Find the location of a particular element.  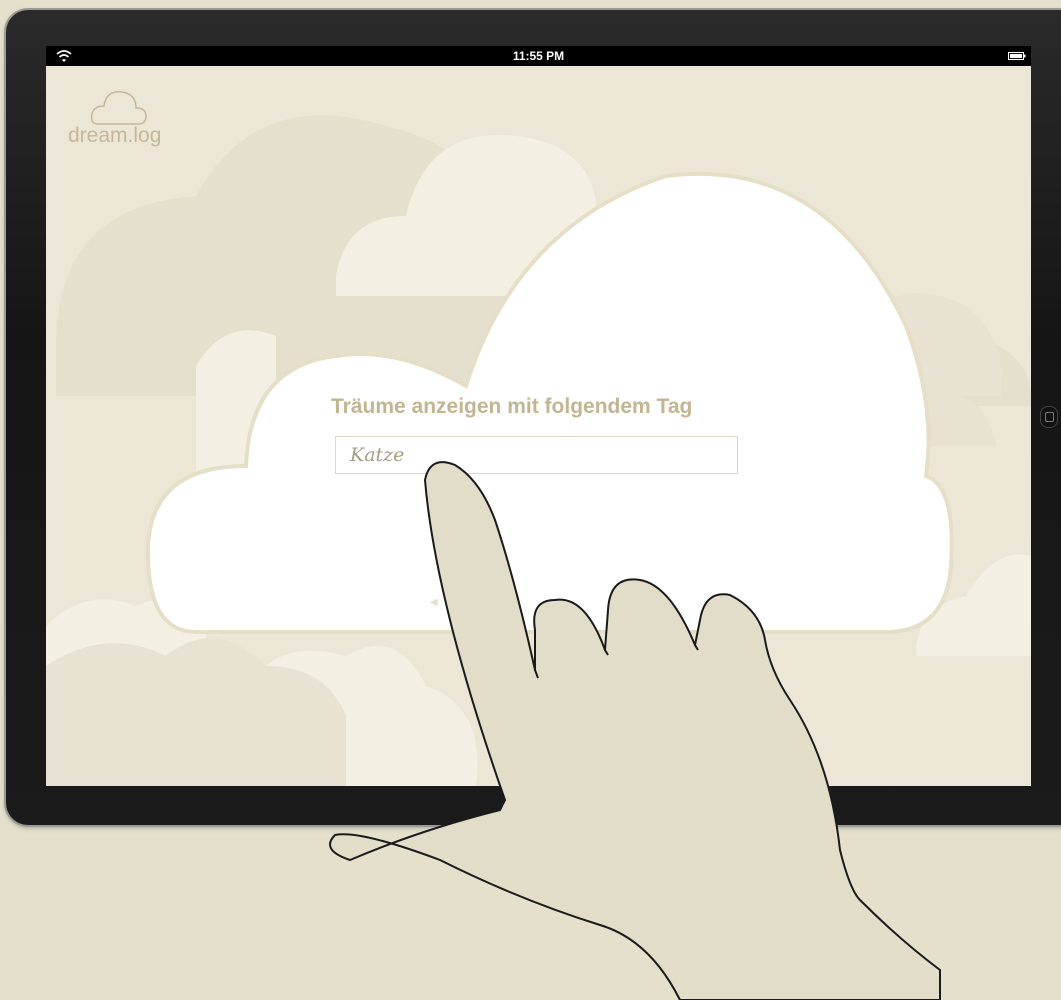

tag-input is located at coordinates (536, 455).